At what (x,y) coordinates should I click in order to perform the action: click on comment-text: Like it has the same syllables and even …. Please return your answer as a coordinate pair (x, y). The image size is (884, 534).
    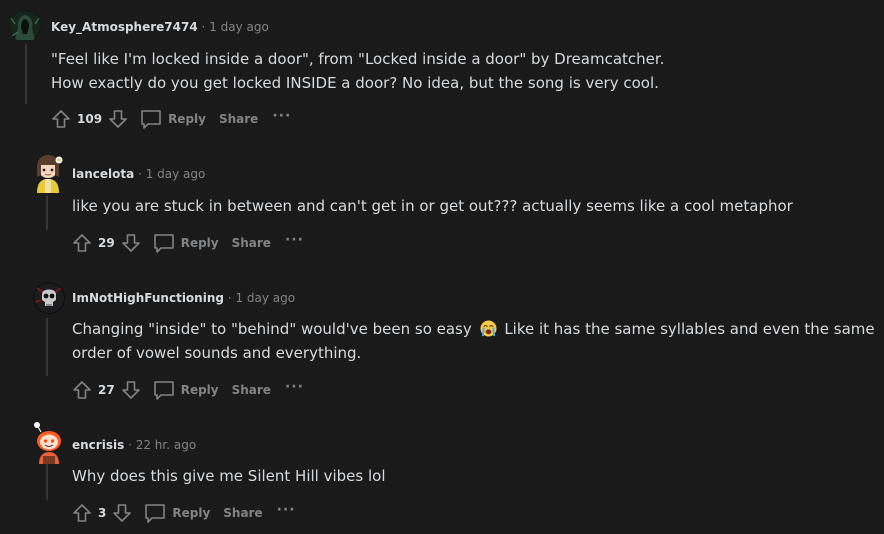
    Looking at the image, I should click on (689, 329).